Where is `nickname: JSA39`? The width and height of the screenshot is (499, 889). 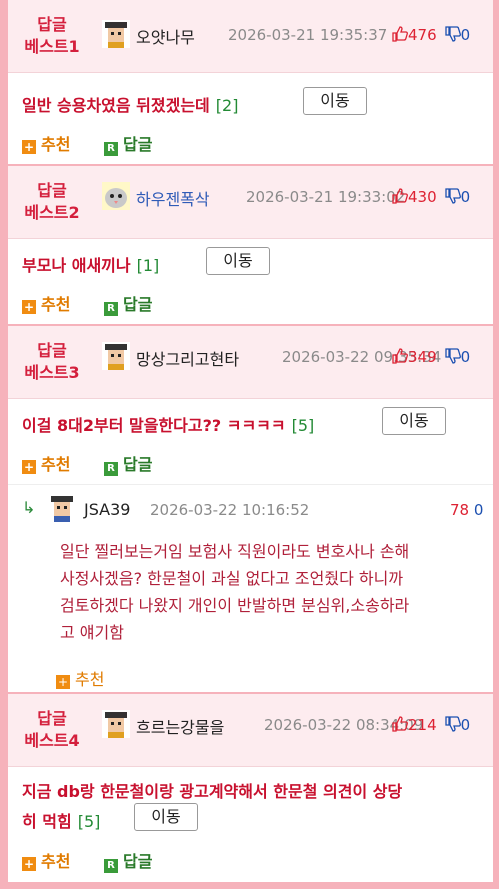 nickname: JSA39 is located at coordinates (107, 509).